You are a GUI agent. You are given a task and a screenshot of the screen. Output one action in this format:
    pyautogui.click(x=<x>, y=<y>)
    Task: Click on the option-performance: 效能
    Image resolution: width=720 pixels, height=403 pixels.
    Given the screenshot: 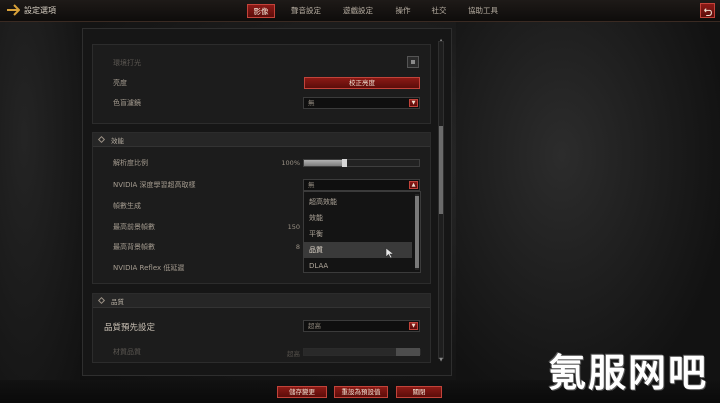 What is the action you would take?
    pyautogui.click(x=358, y=218)
    